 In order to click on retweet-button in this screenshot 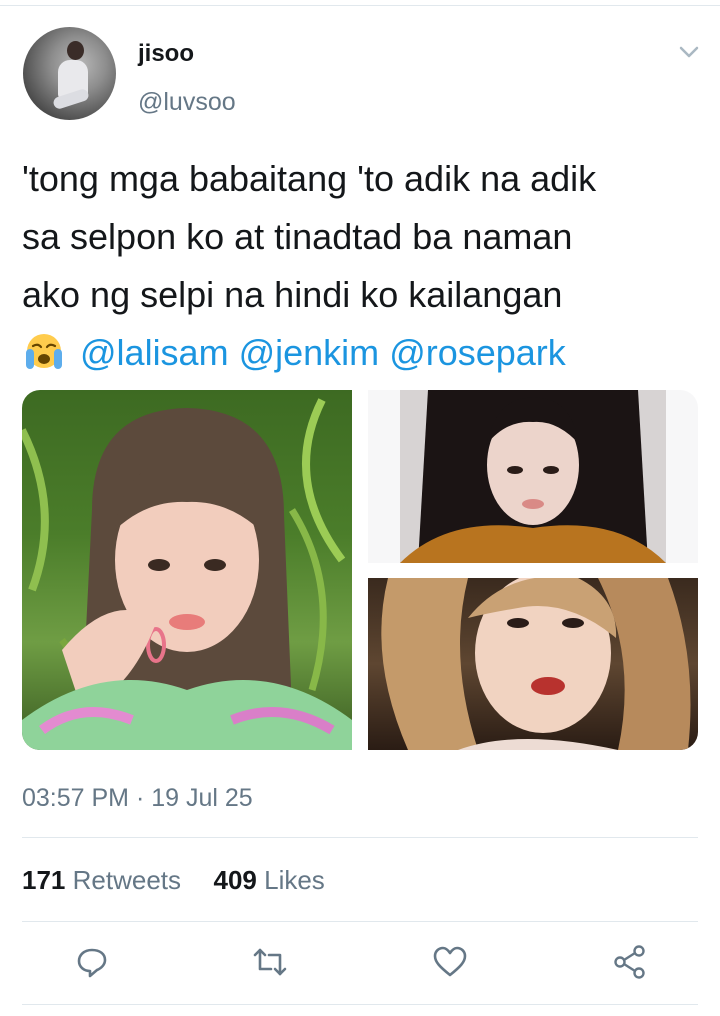, I will do `click(270, 962)`.